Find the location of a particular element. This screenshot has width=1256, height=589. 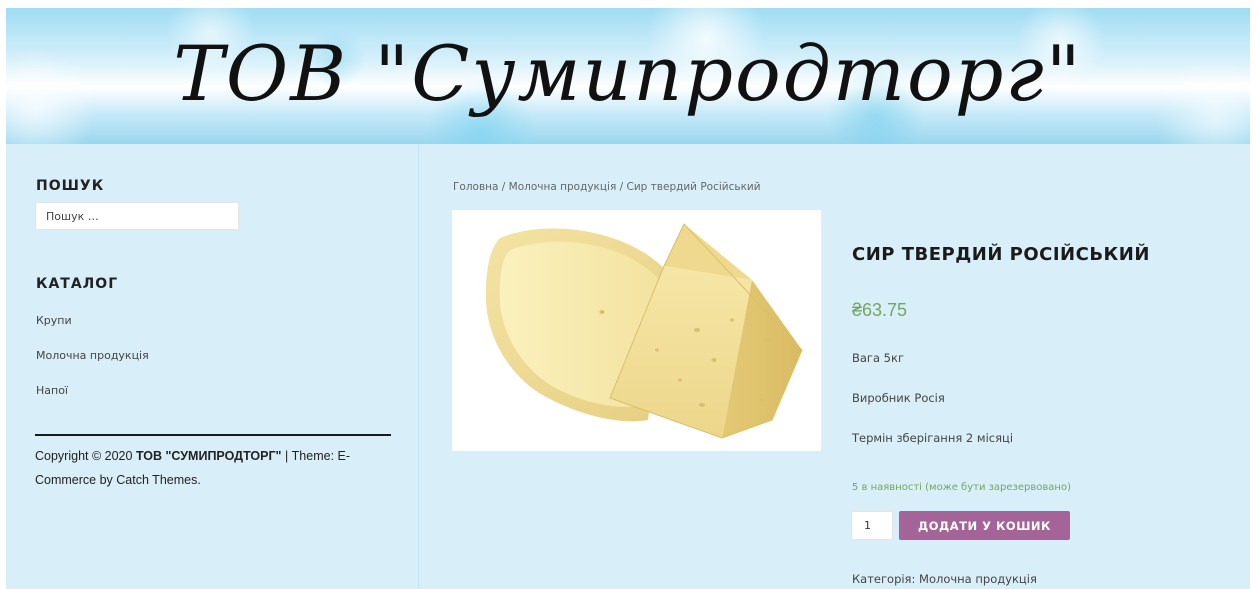

sidebar-divider is located at coordinates (213, 435).